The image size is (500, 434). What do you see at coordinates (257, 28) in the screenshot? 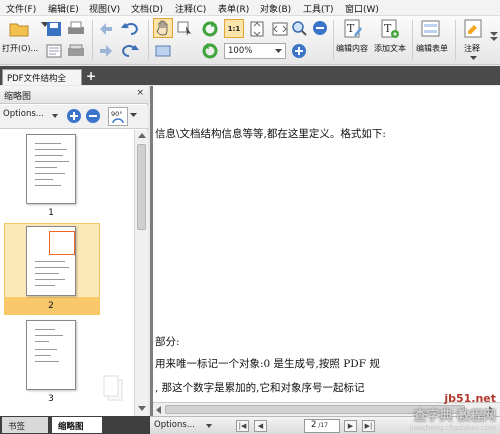
I see `fit-page-button` at bounding box center [257, 28].